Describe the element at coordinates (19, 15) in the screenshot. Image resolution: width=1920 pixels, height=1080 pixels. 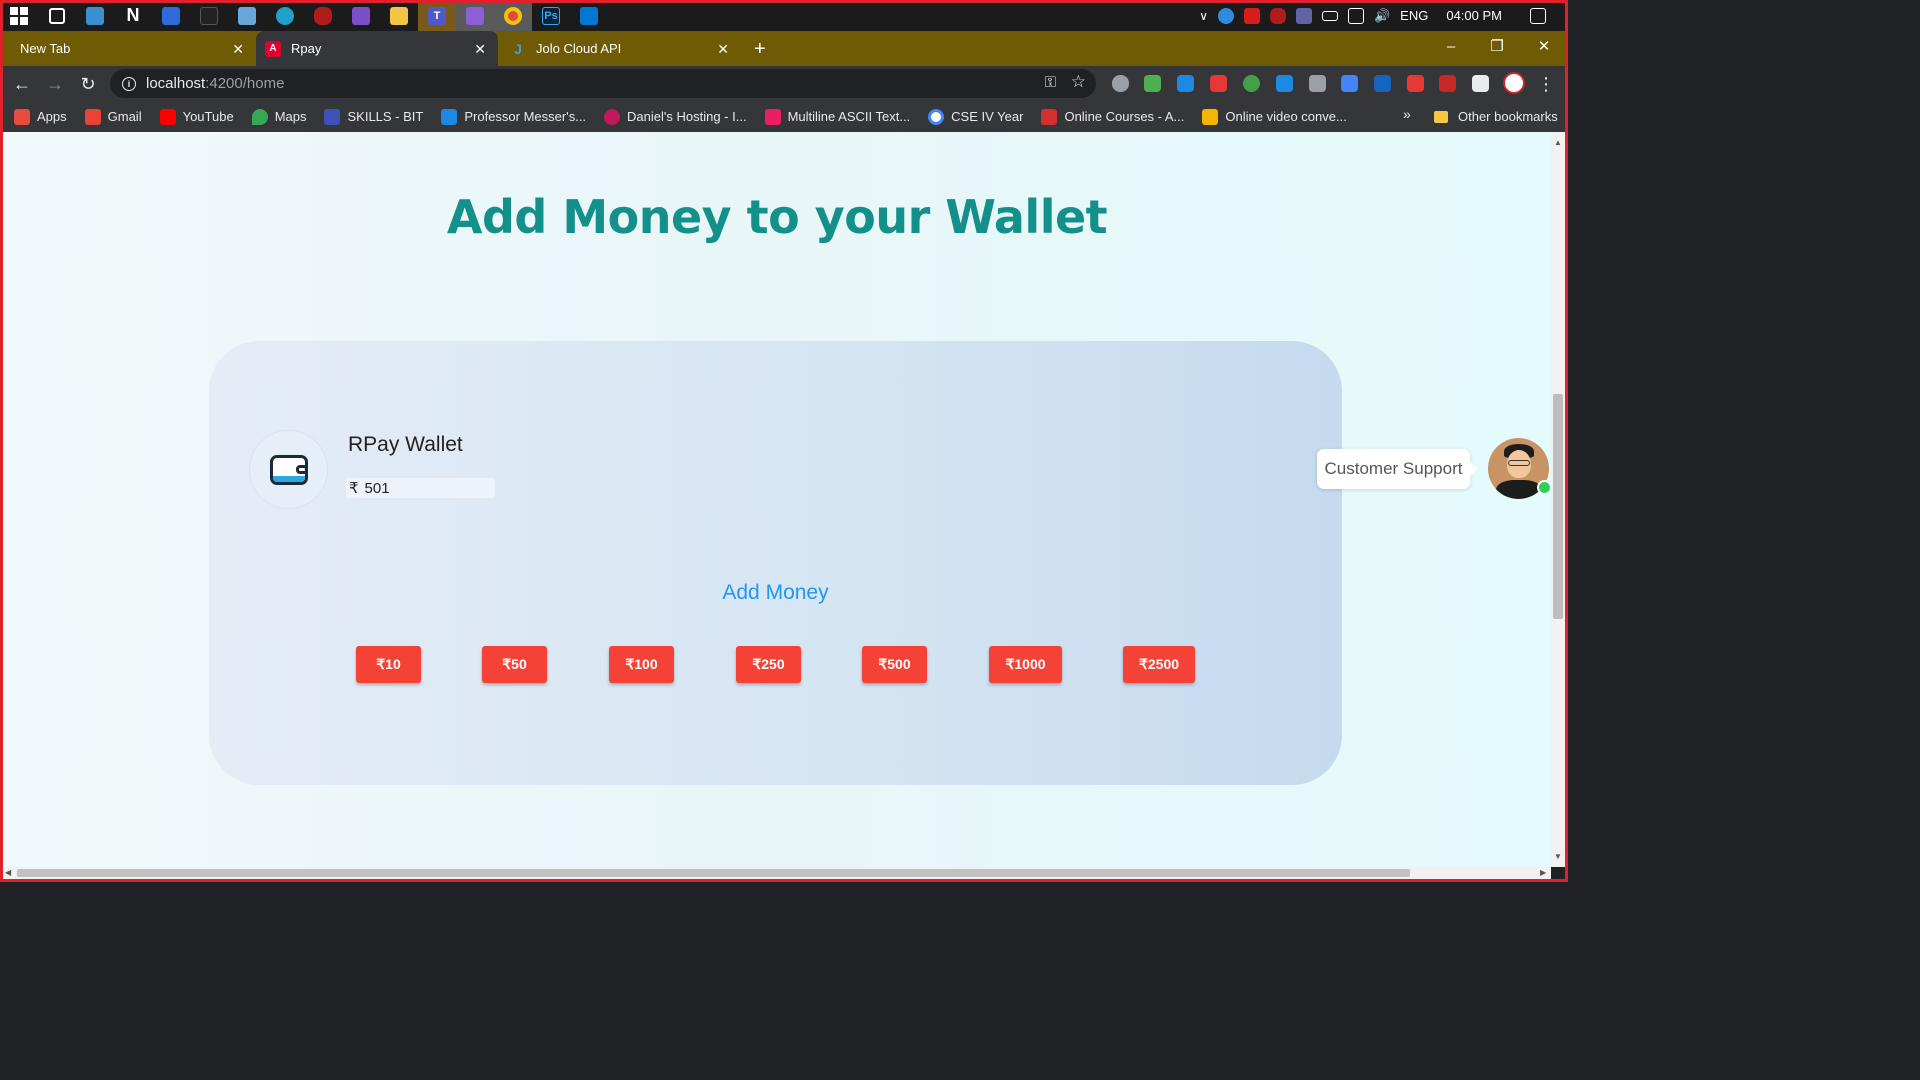
I see `windows-start-icon` at that location.